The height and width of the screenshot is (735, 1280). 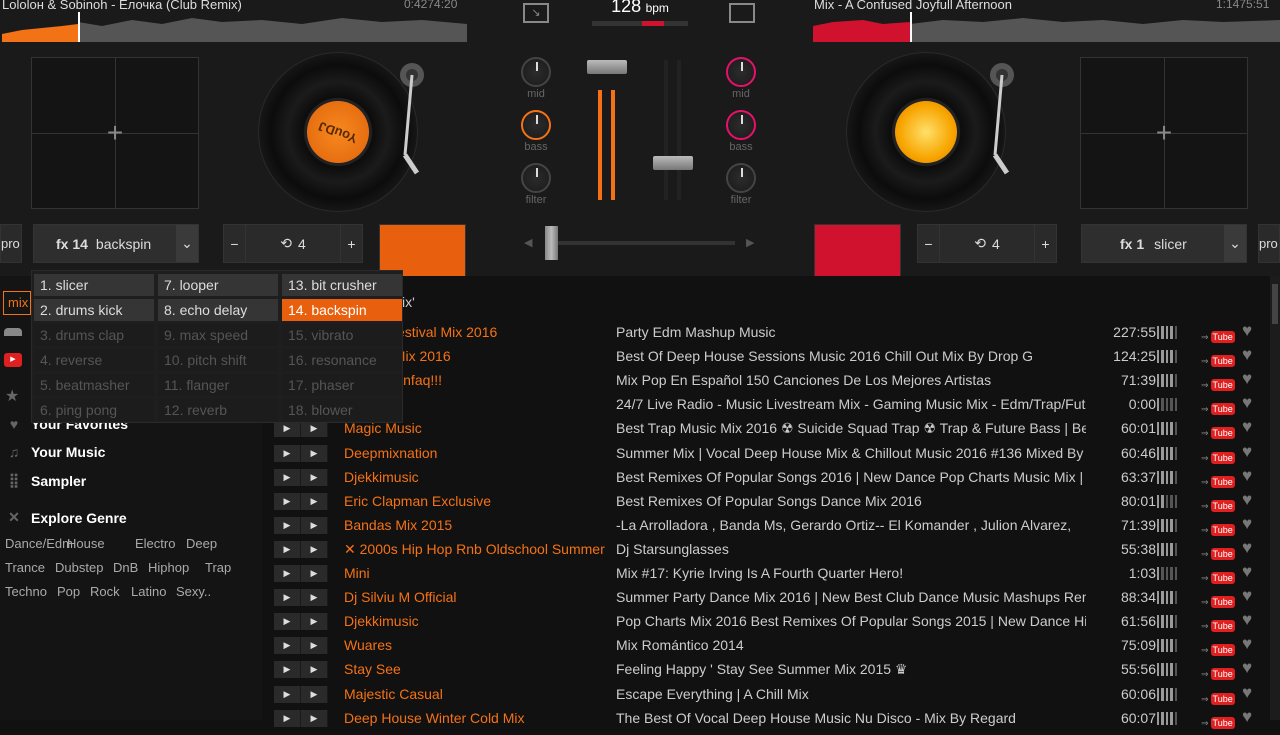 What do you see at coordinates (235, 243) in the screenshot?
I see `deck-a-loop-minus: −` at bounding box center [235, 243].